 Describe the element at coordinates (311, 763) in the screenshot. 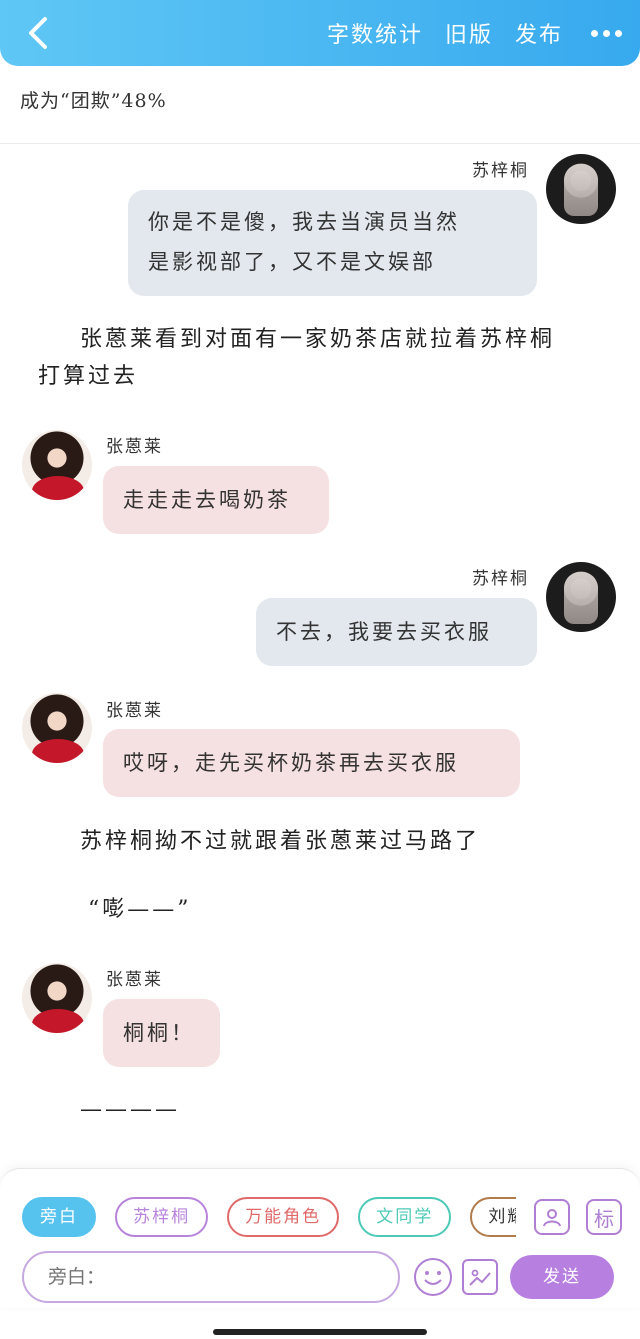

I see `message-bubble: 哎呀，走先买杯奶茶再去买衣服` at that location.